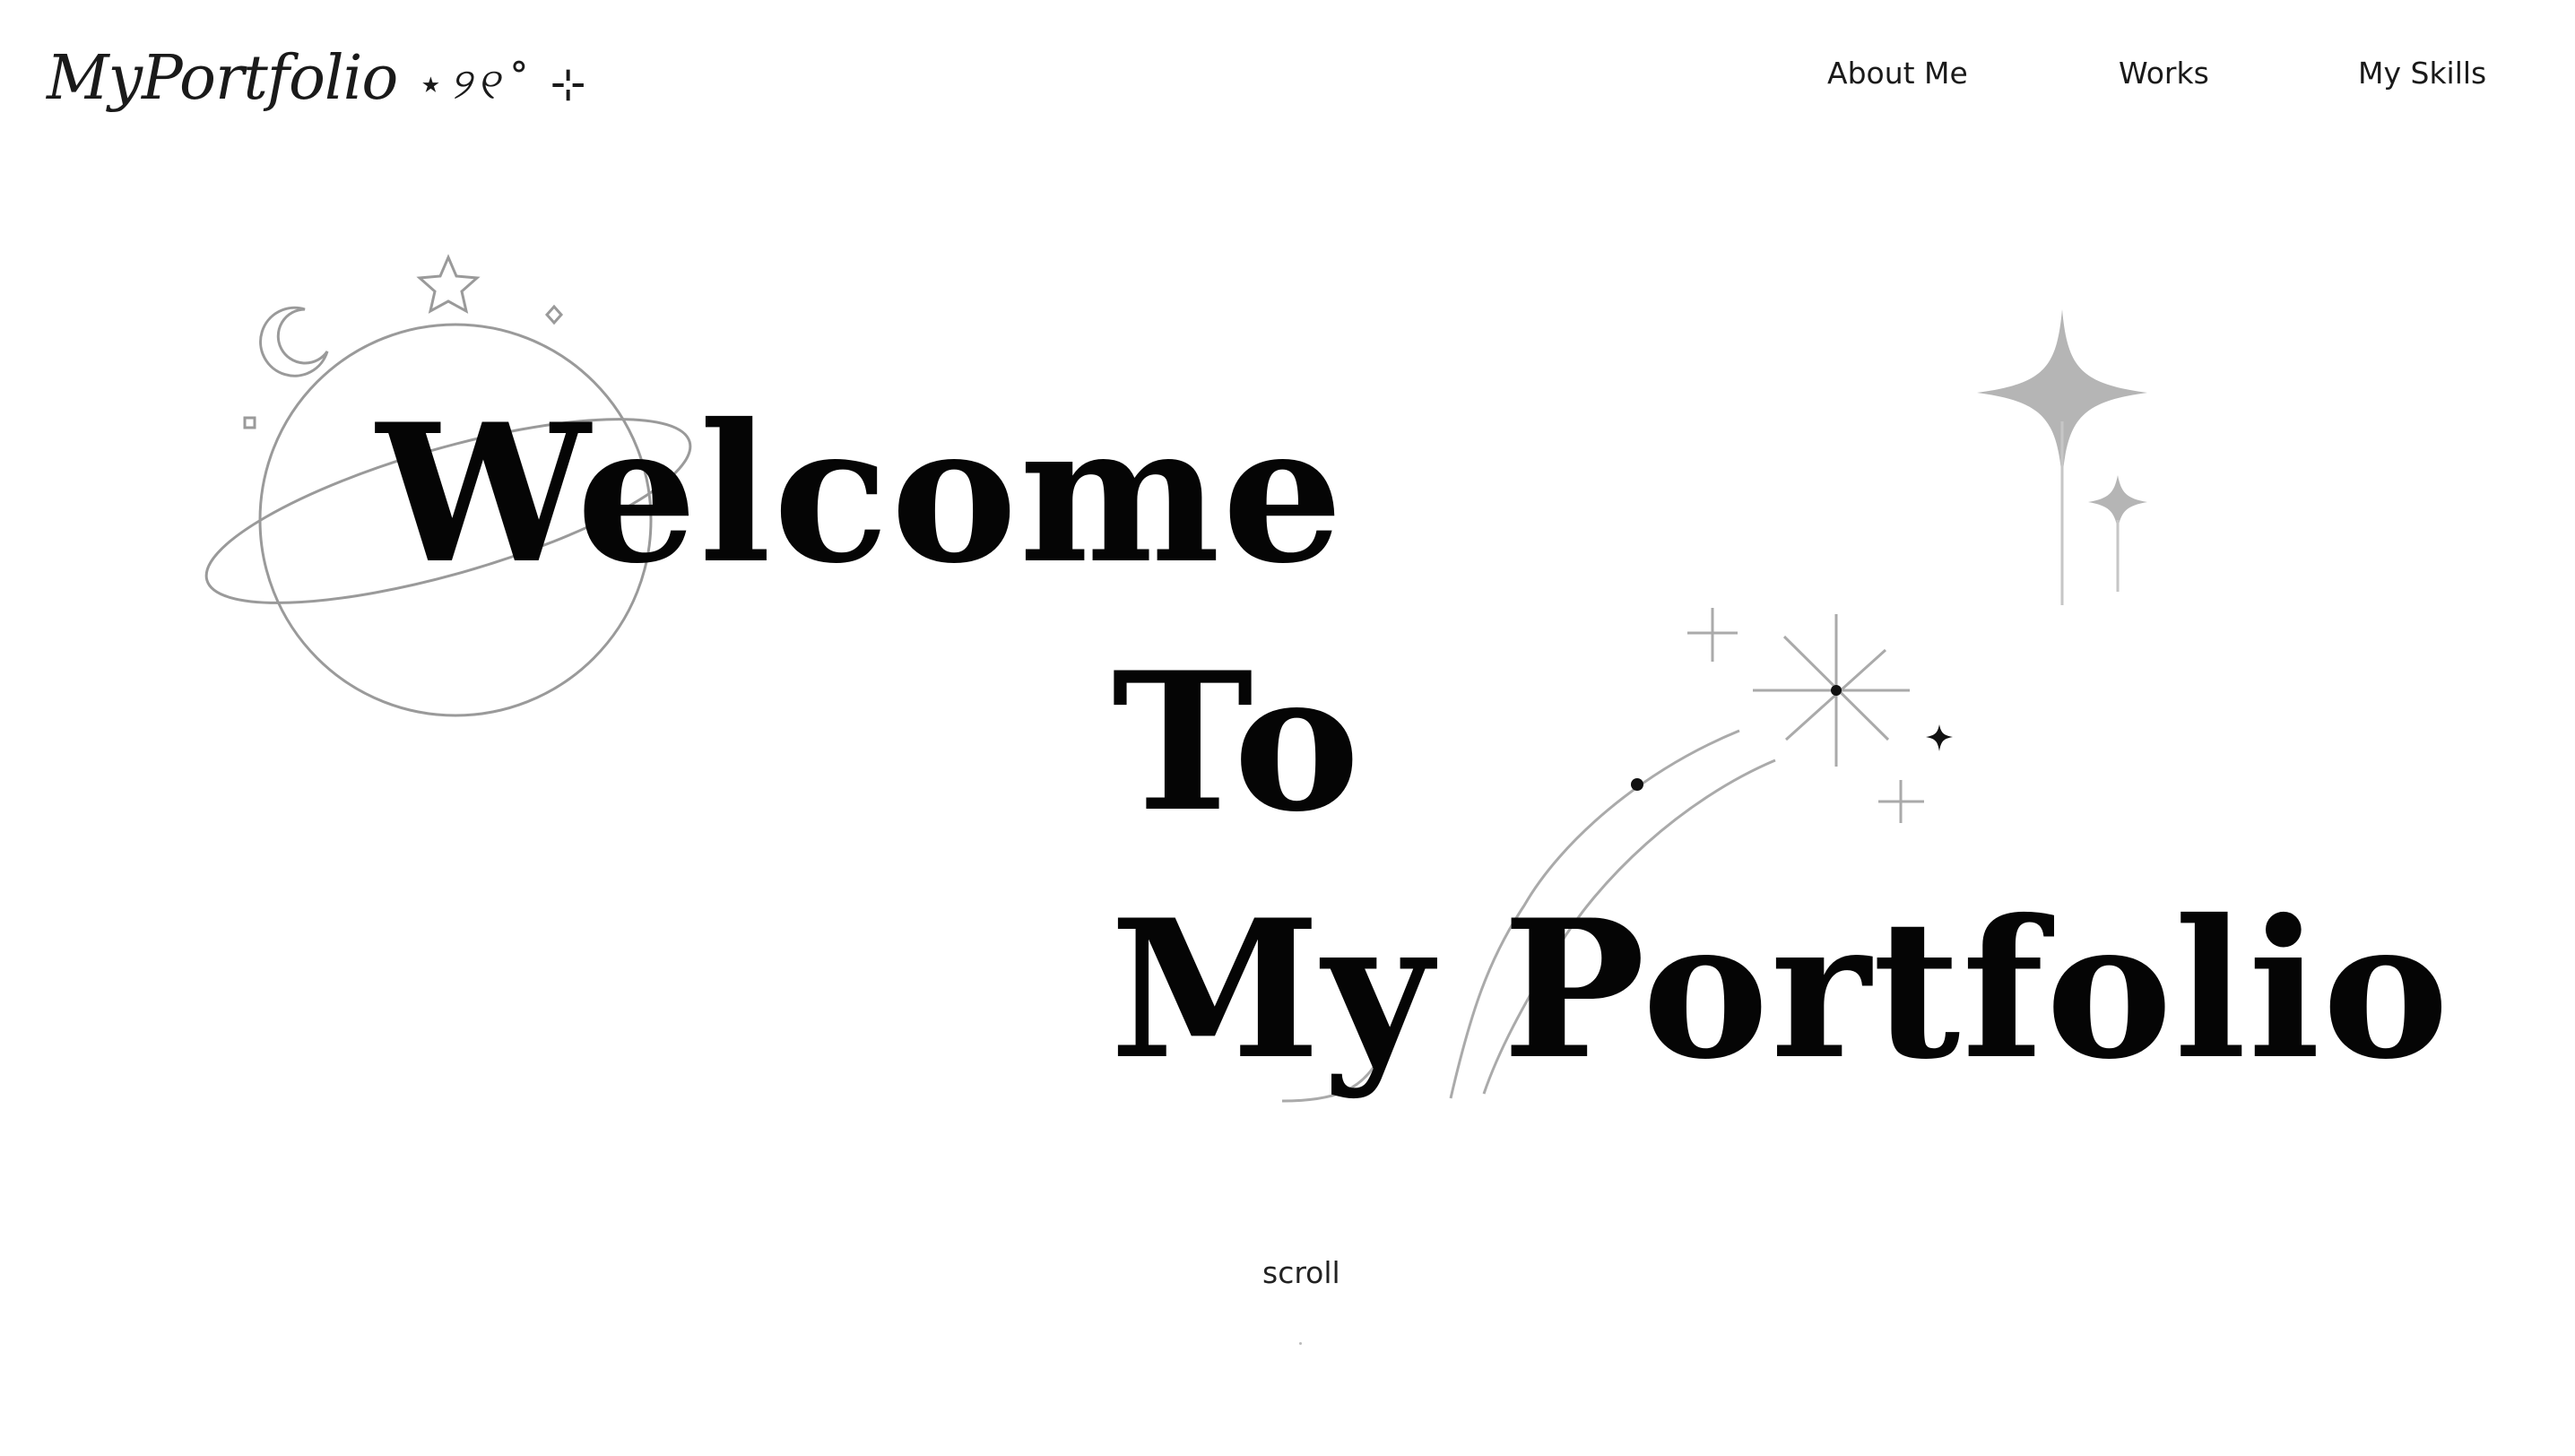 The image size is (2575, 1456). Describe the element at coordinates (1300, 1343) in the screenshot. I see `scroll-indicator-dot` at that location.